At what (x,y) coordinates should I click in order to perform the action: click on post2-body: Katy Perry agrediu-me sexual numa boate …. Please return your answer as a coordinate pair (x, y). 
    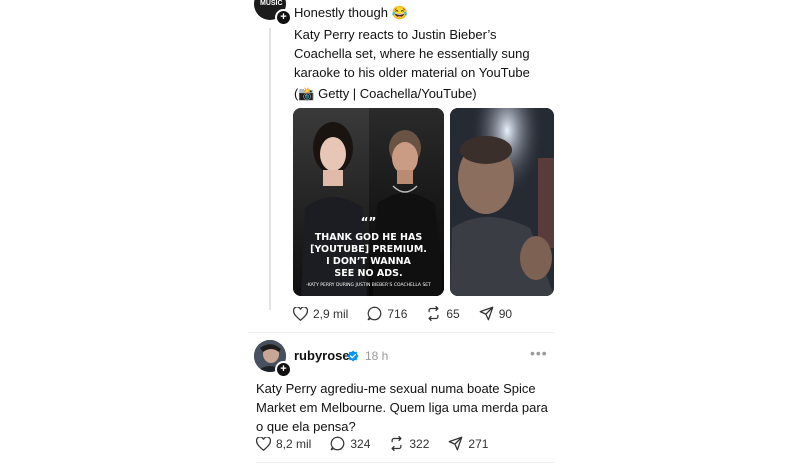
    Looking at the image, I should click on (402, 407).